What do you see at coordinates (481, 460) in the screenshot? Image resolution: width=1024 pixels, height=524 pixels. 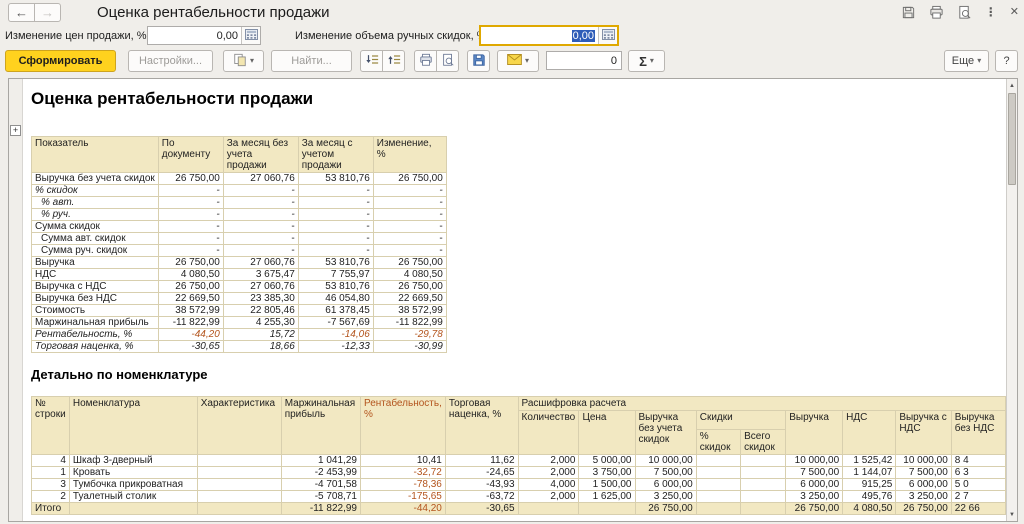 I see `value-cell: 11,62` at bounding box center [481, 460].